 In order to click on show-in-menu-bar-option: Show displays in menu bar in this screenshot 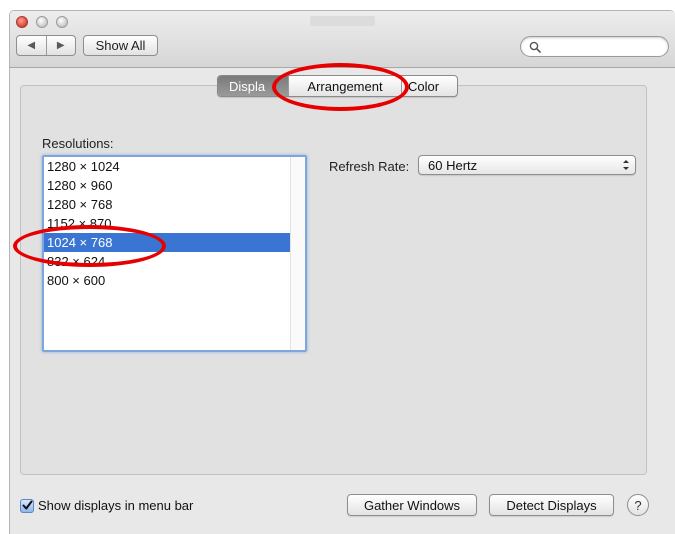, I will do `click(106, 505)`.